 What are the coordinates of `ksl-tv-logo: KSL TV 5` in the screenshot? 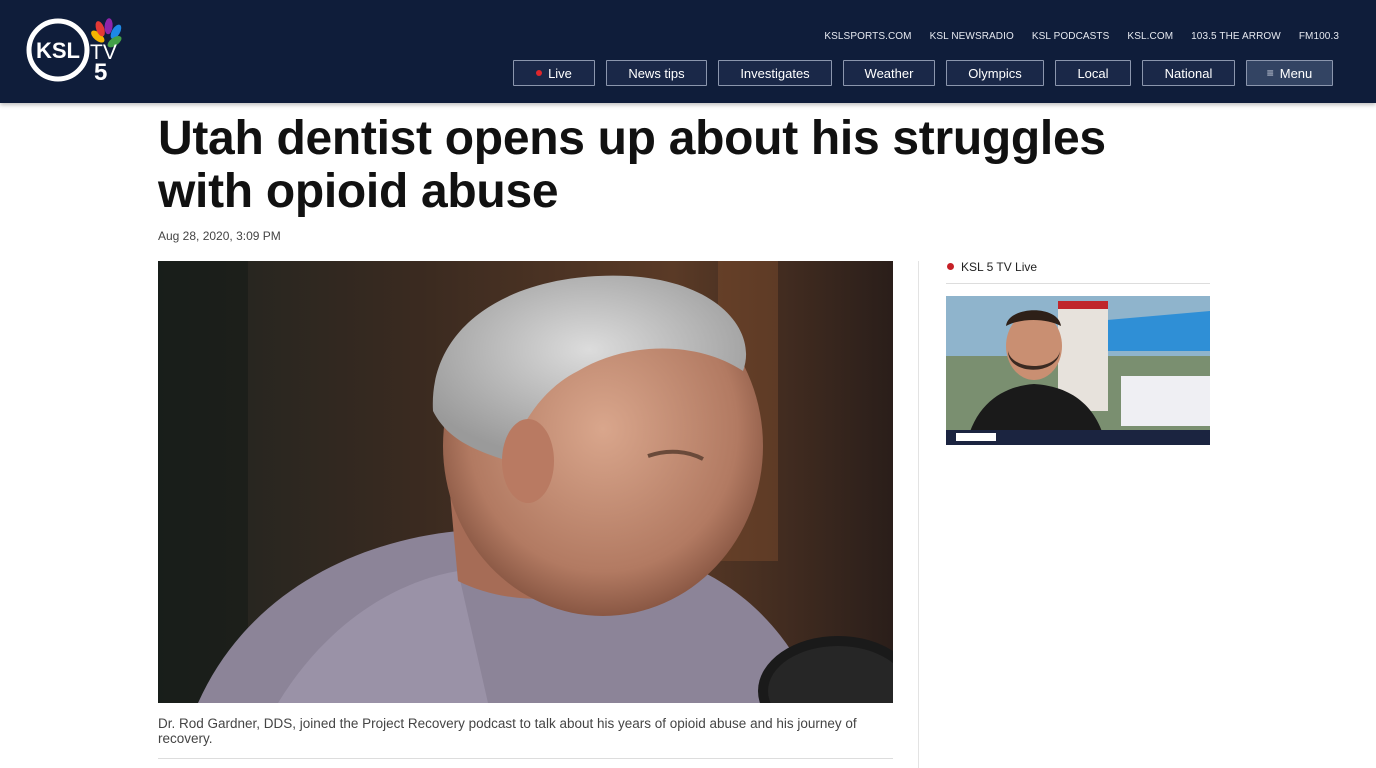 It's located at (76, 51).